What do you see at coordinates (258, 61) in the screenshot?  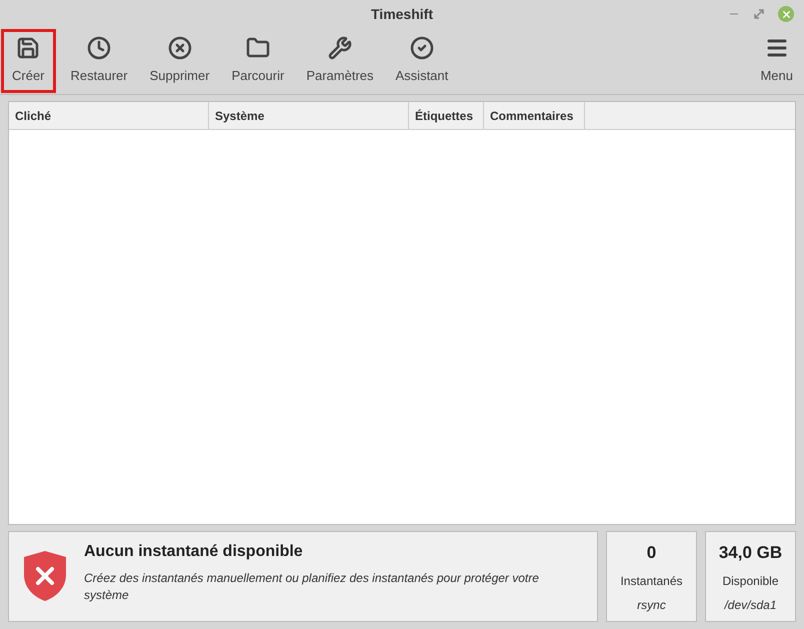 I see `toolbar-button: Parcourir` at bounding box center [258, 61].